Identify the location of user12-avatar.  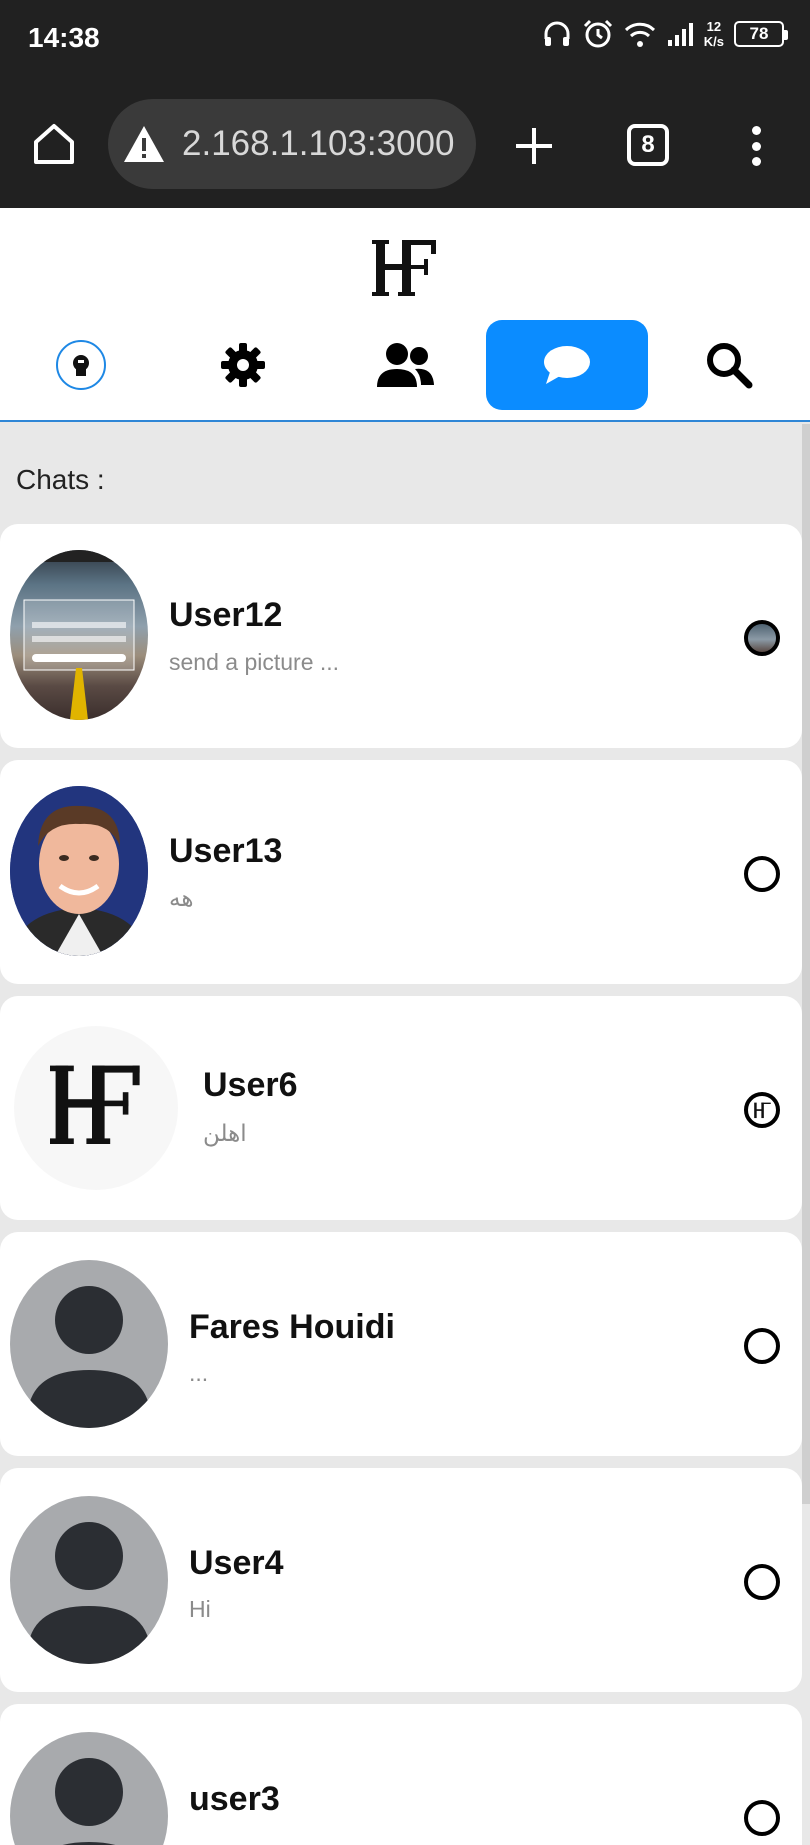
(79, 635).